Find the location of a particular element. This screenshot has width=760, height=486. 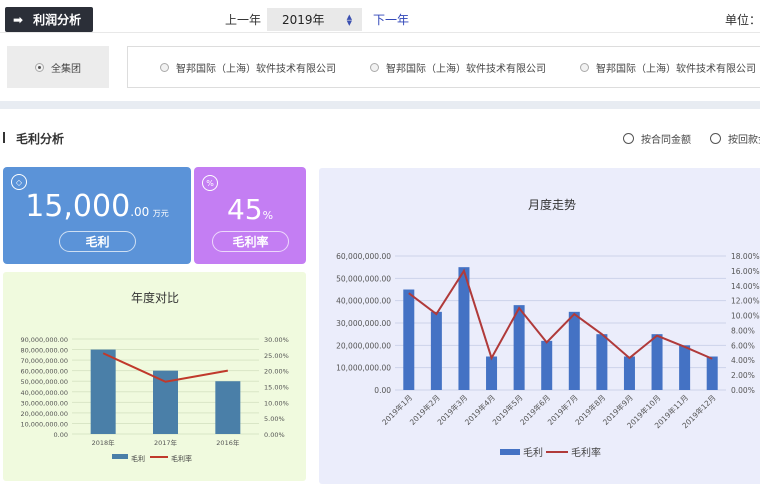

x-tick-label: 2018年 is located at coordinates (104, 442).